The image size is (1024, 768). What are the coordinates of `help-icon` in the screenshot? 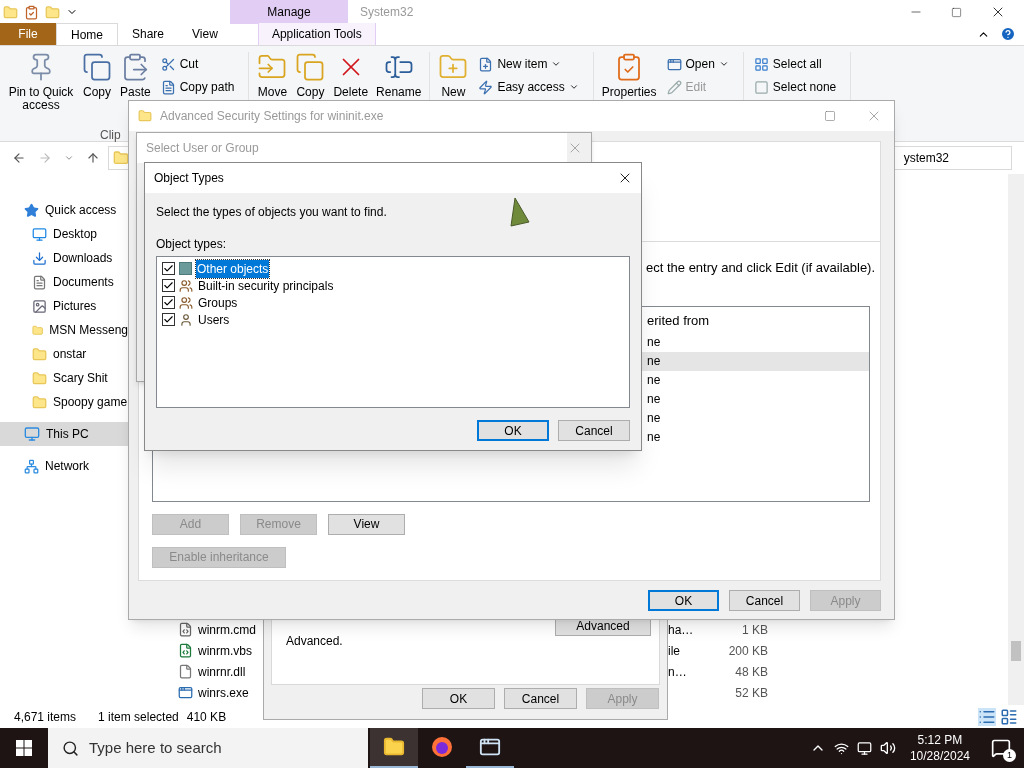 It's located at (1008, 34).